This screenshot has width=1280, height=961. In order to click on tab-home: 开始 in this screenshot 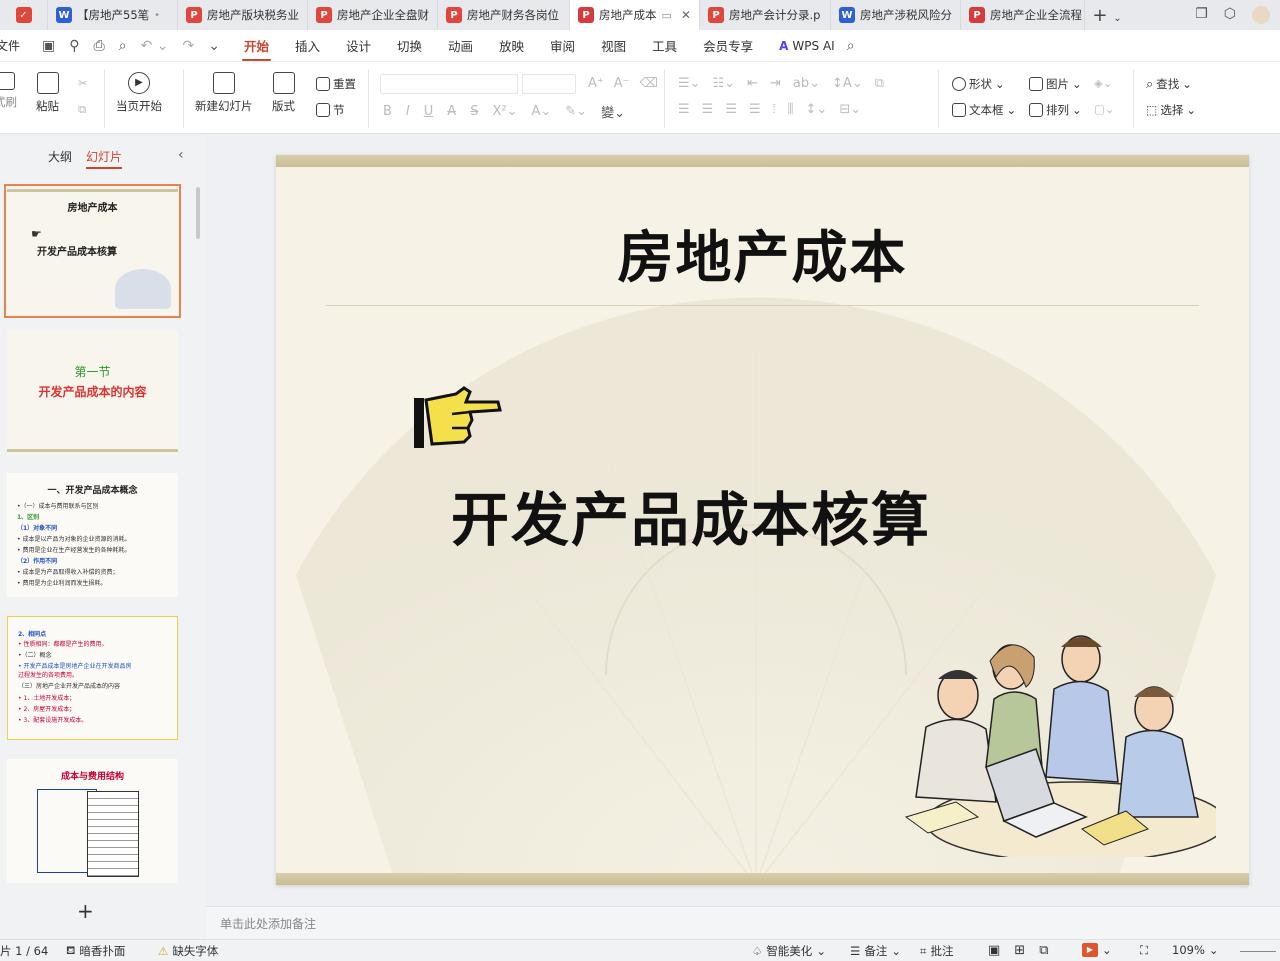, I will do `click(256, 45)`.